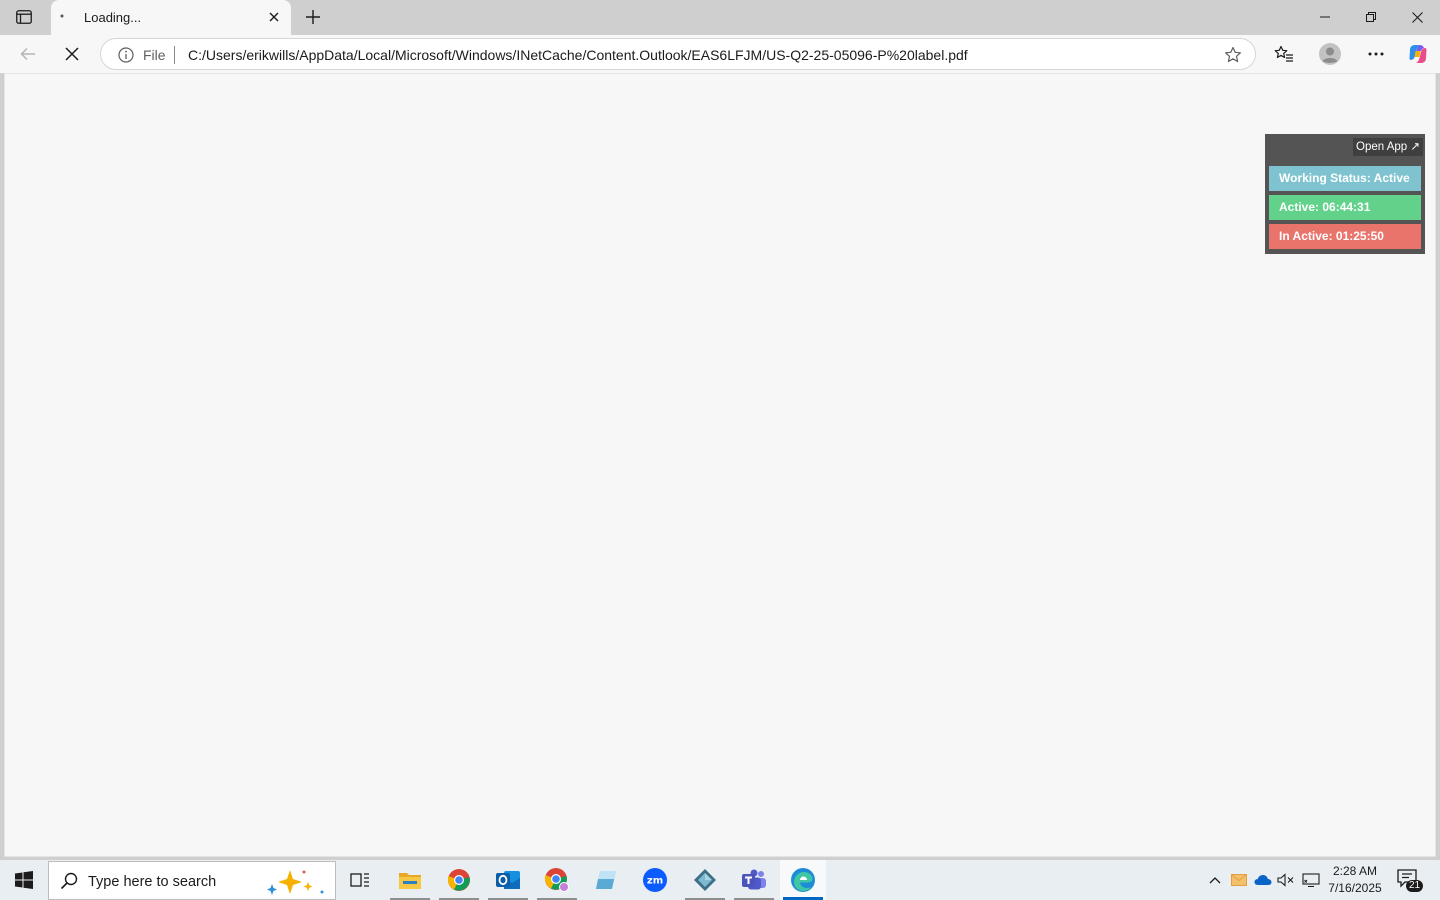 The image size is (1440, 900). What do you see at coordinates (72, 54) in the screenshot?
I see `stop-loading-icon` at bounding box center [72, 54].